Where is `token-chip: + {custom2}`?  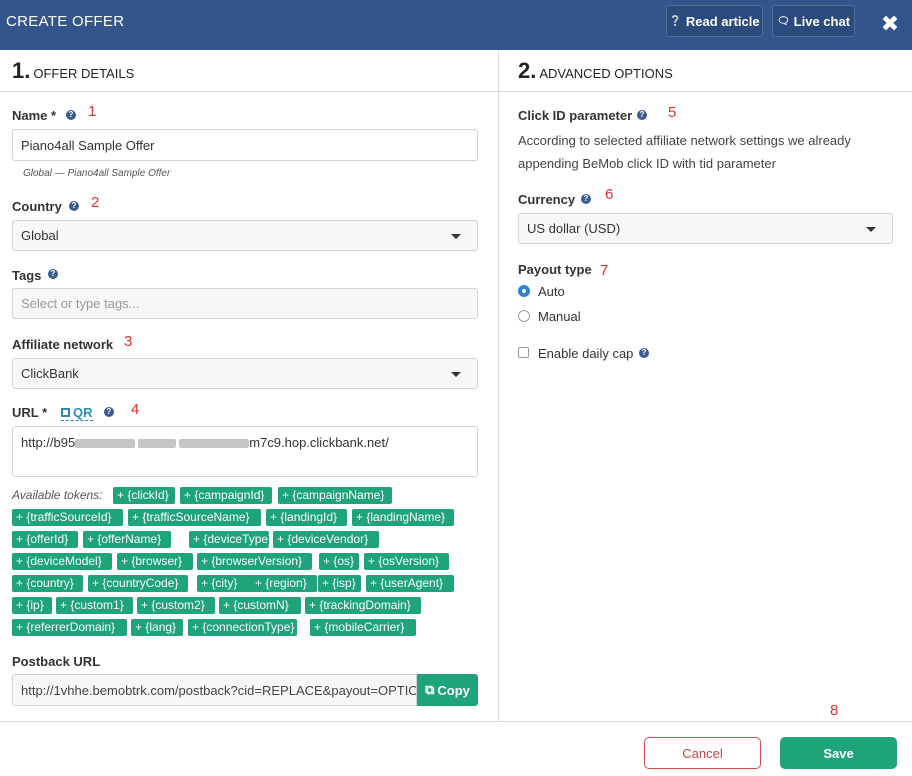
token-chip: + {custom2} is located at coordinates (176, 605).